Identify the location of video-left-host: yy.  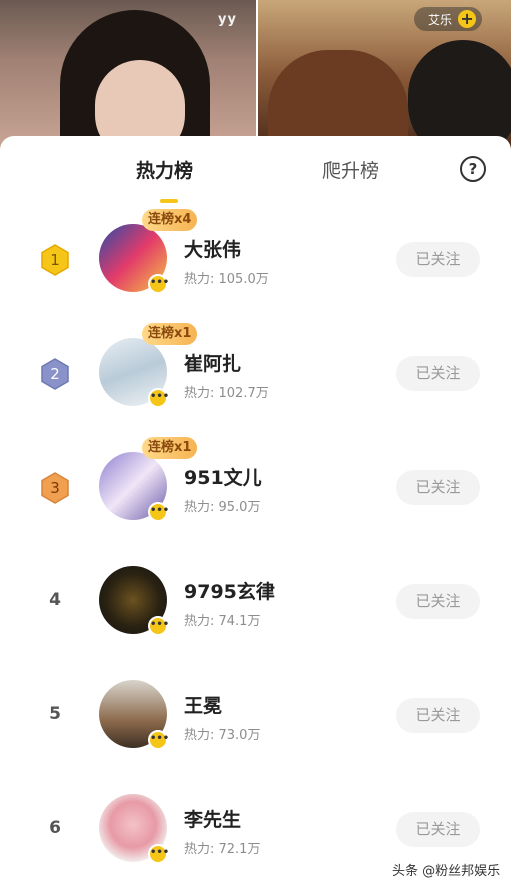
(128, 75).